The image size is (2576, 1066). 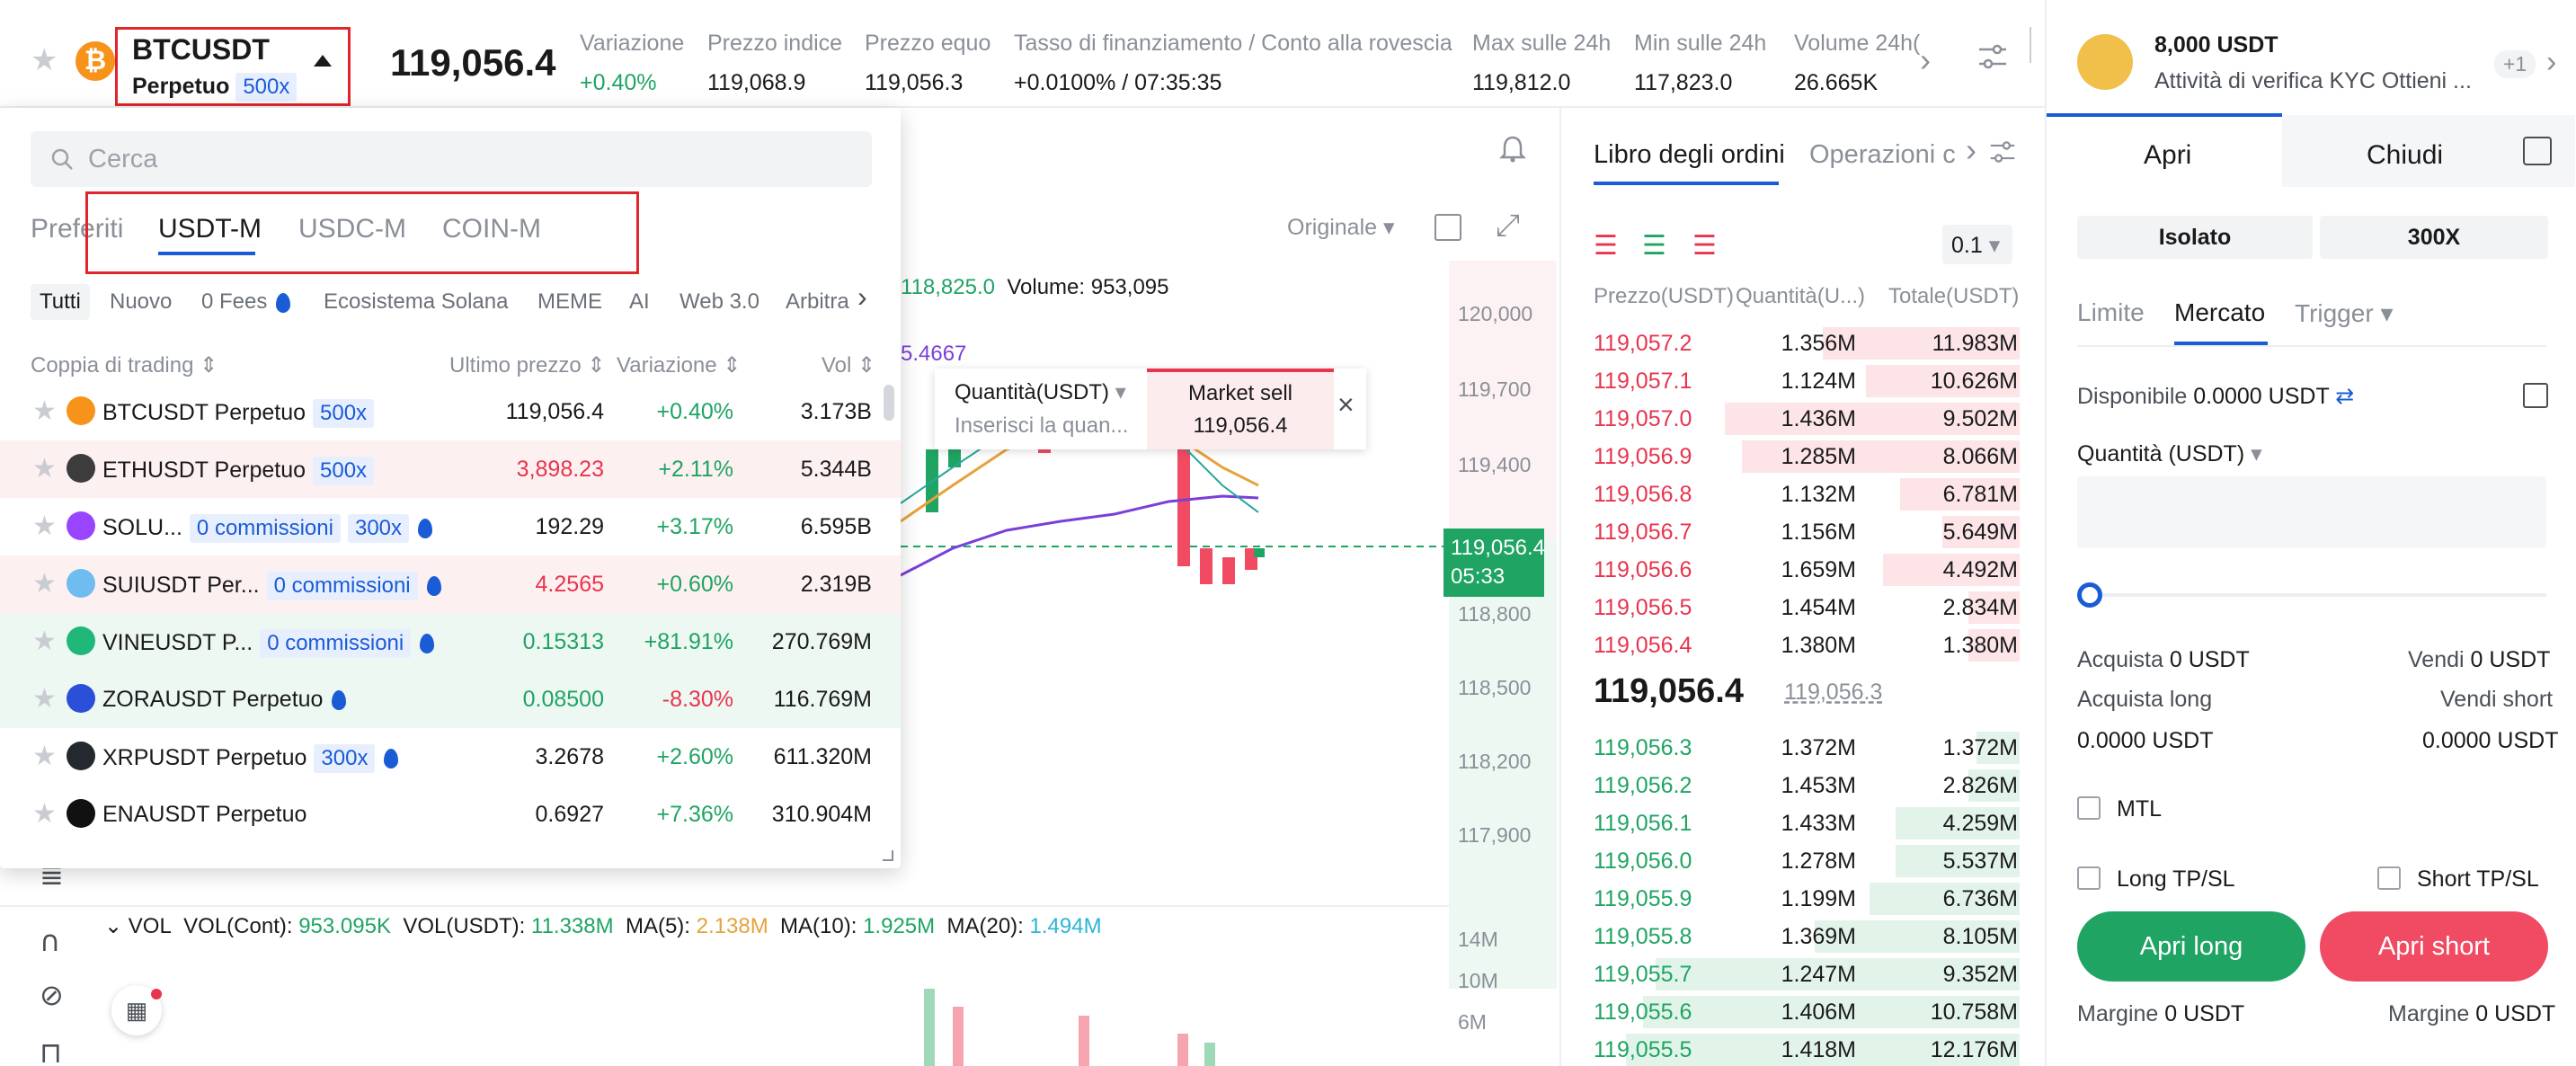 What do you see at coordinates (2089, 808) in the screenshot?
I see `mtl-checkbox` at bounding box center [2089, 808].